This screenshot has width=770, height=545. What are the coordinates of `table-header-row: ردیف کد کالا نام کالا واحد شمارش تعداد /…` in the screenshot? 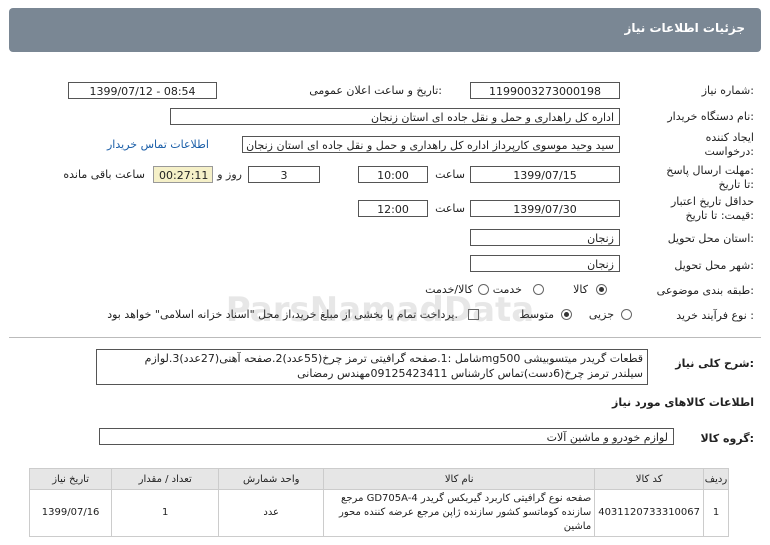 It's located at (378, 479).